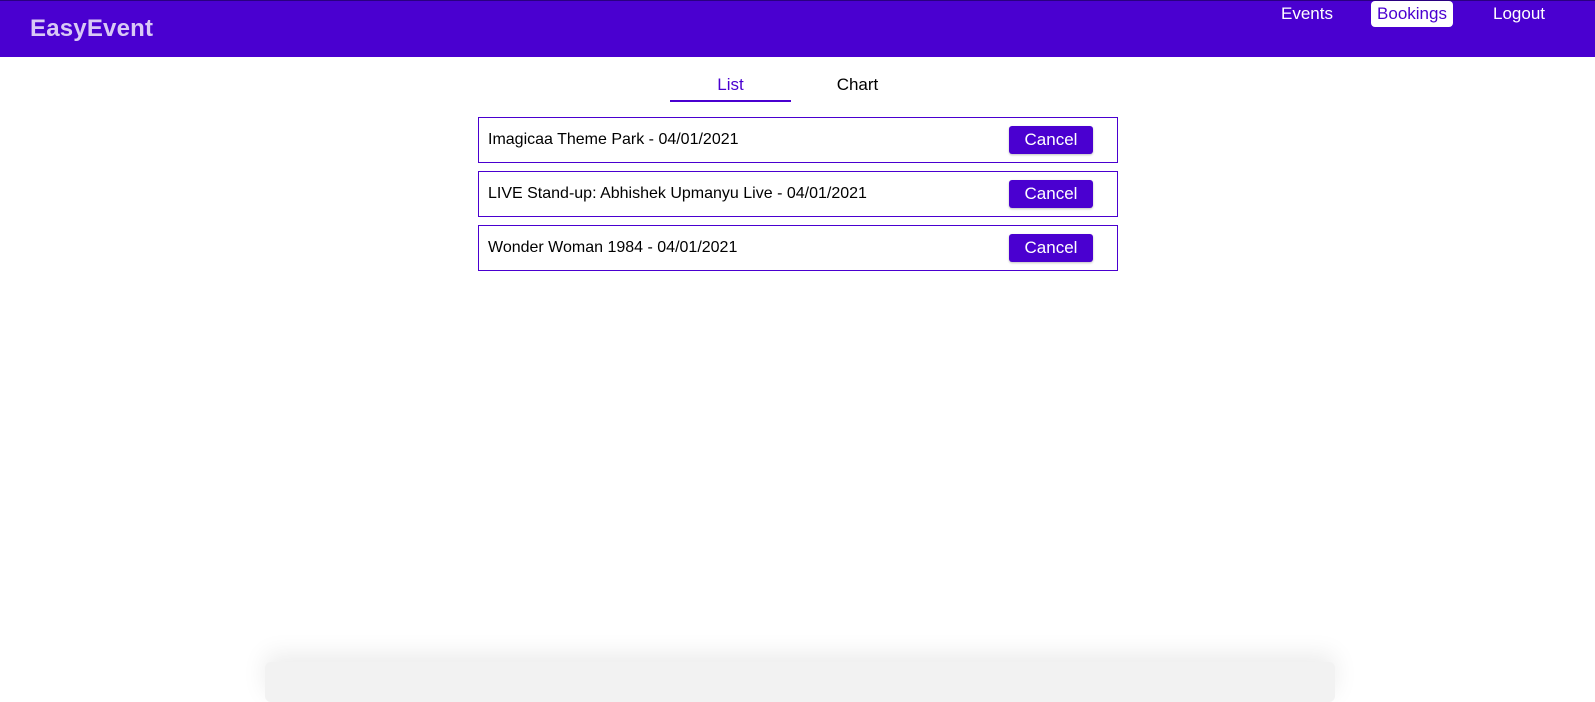 The width and height of the screenshot is (1595, 702). I want to click on tab-list: List, so click(730, 88).